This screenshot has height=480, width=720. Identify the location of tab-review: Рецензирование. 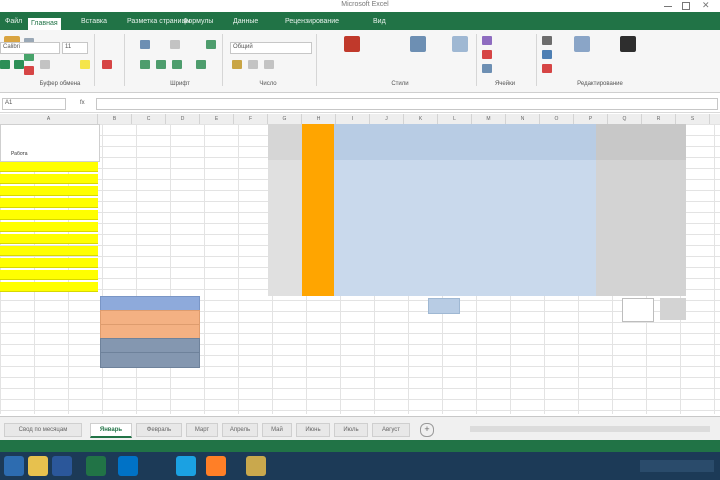
(312, 22).